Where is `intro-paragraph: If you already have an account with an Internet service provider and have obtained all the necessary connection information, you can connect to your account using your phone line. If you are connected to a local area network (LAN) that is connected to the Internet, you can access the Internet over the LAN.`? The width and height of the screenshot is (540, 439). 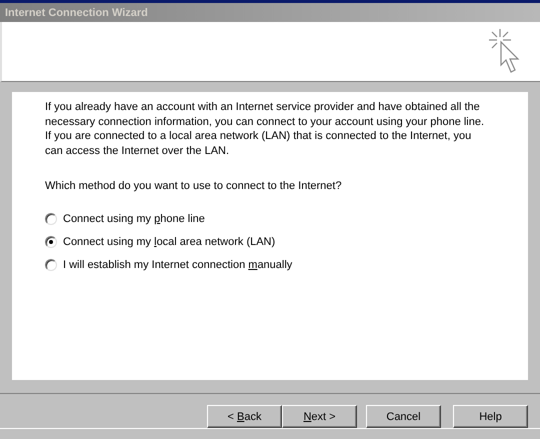
intro-paragraph: If you already have an account with an Internet service provider and have obtained all the necessary connection information, you can connect to your account using your phone line. If you are connected to a local area network (LAN) that is connected to the Internet, you can access the Internet over the LAN. is located at coordinates (265, 129).